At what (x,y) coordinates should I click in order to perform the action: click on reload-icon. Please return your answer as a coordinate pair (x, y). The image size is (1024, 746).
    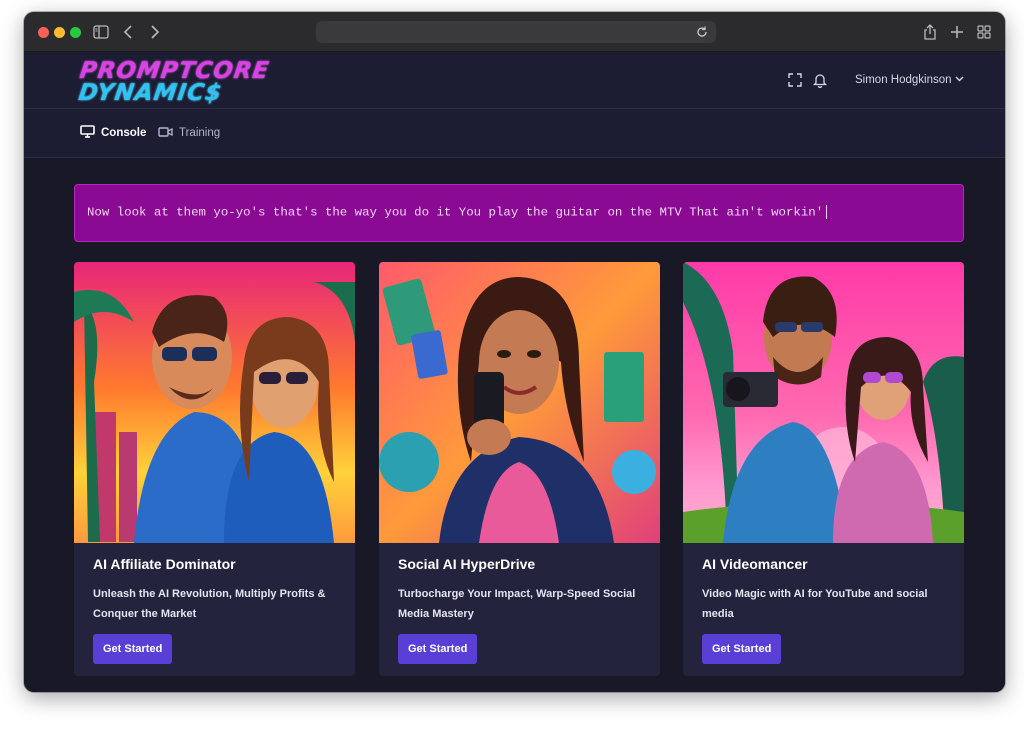
    Looking at the image, I should click on (702, 32).